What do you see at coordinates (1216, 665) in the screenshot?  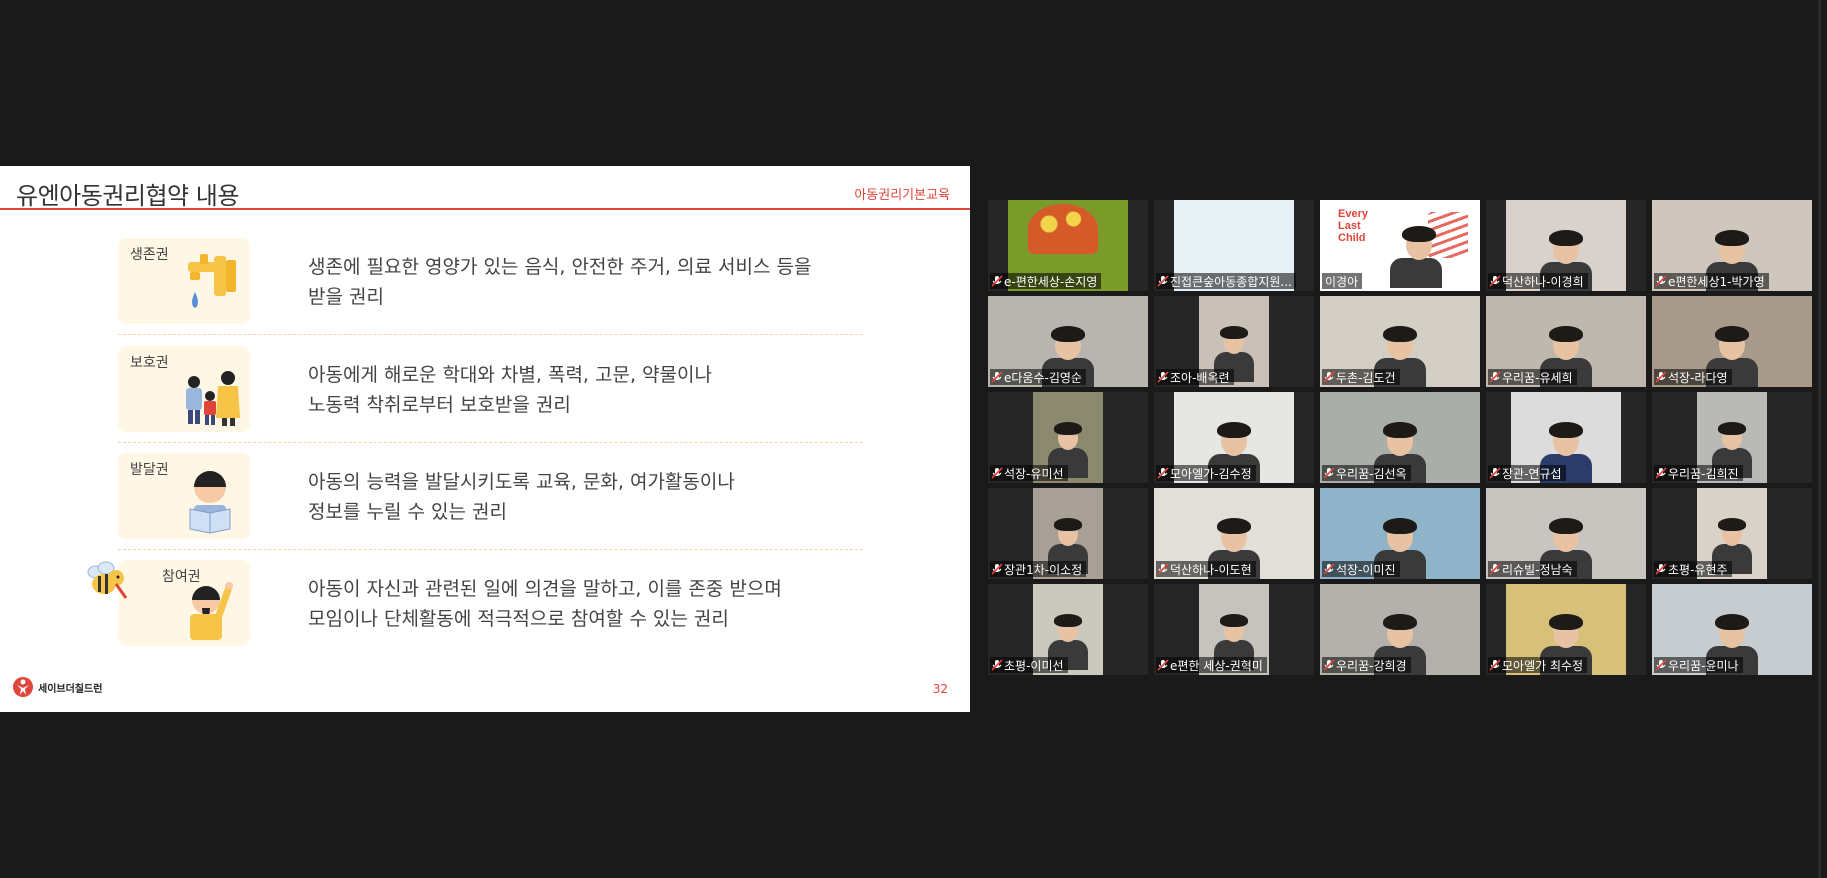 I see `participant-name: e편한 세상-권혁미` at bounding box center [1216, 665].